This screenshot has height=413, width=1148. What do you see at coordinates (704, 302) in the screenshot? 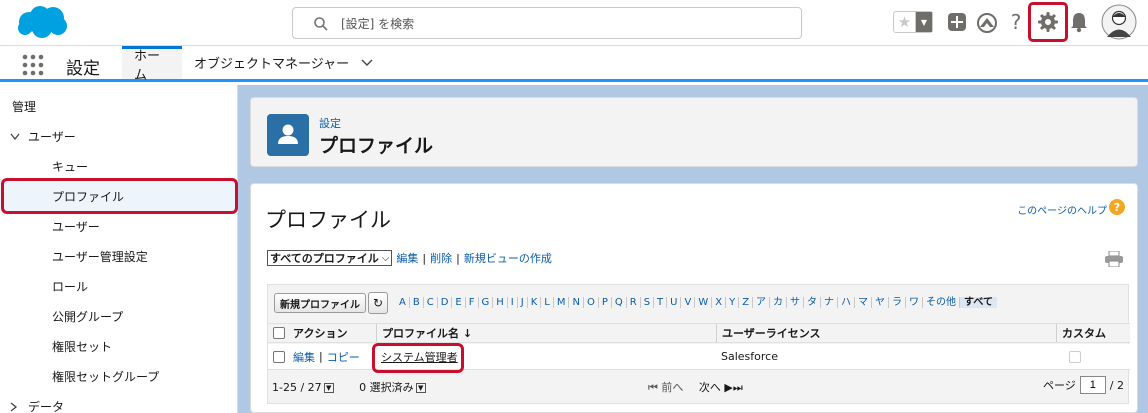
I see `alpha-filter-item: W` at bounding box center [704, 302].